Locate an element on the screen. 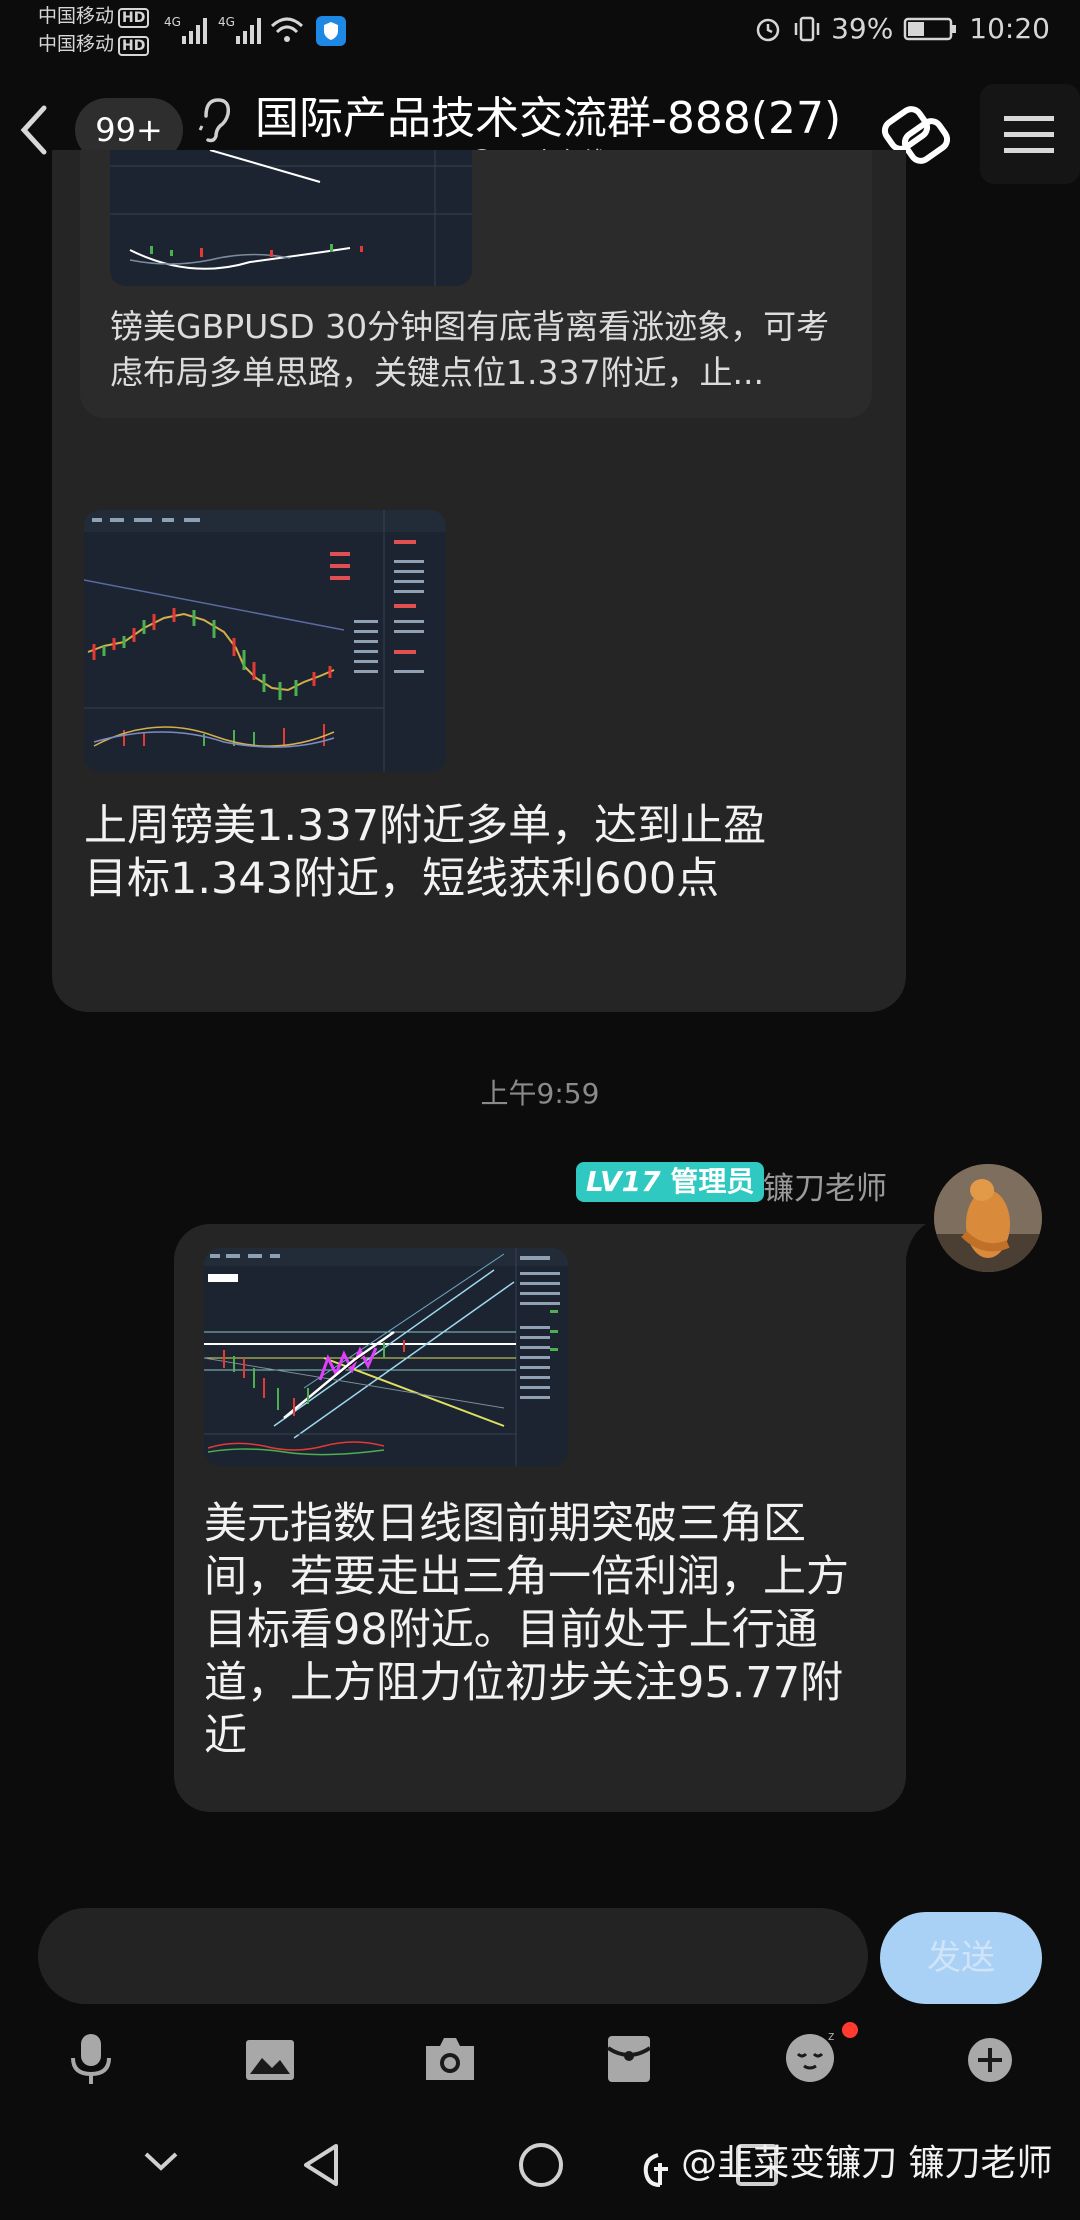 The height and width of the screenshot is (2220, 1080). hamburger-icon is located at coordinates (1029, 134).